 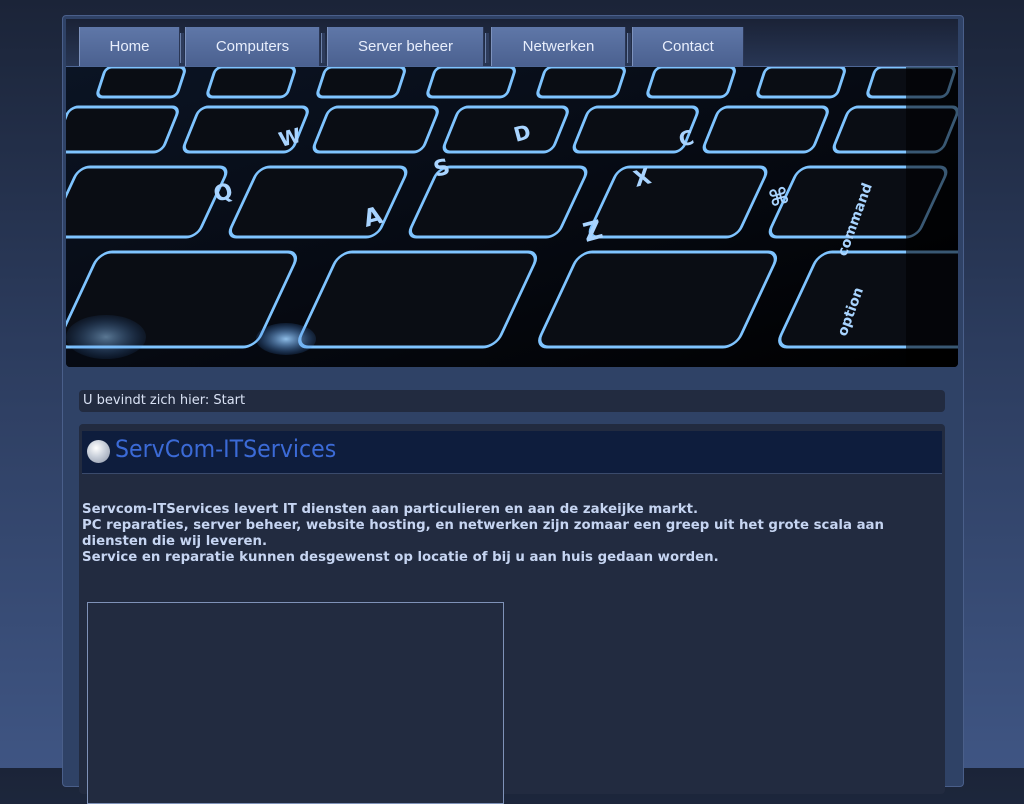 I want to click on embedded-frame, so click(x=295, y=703).